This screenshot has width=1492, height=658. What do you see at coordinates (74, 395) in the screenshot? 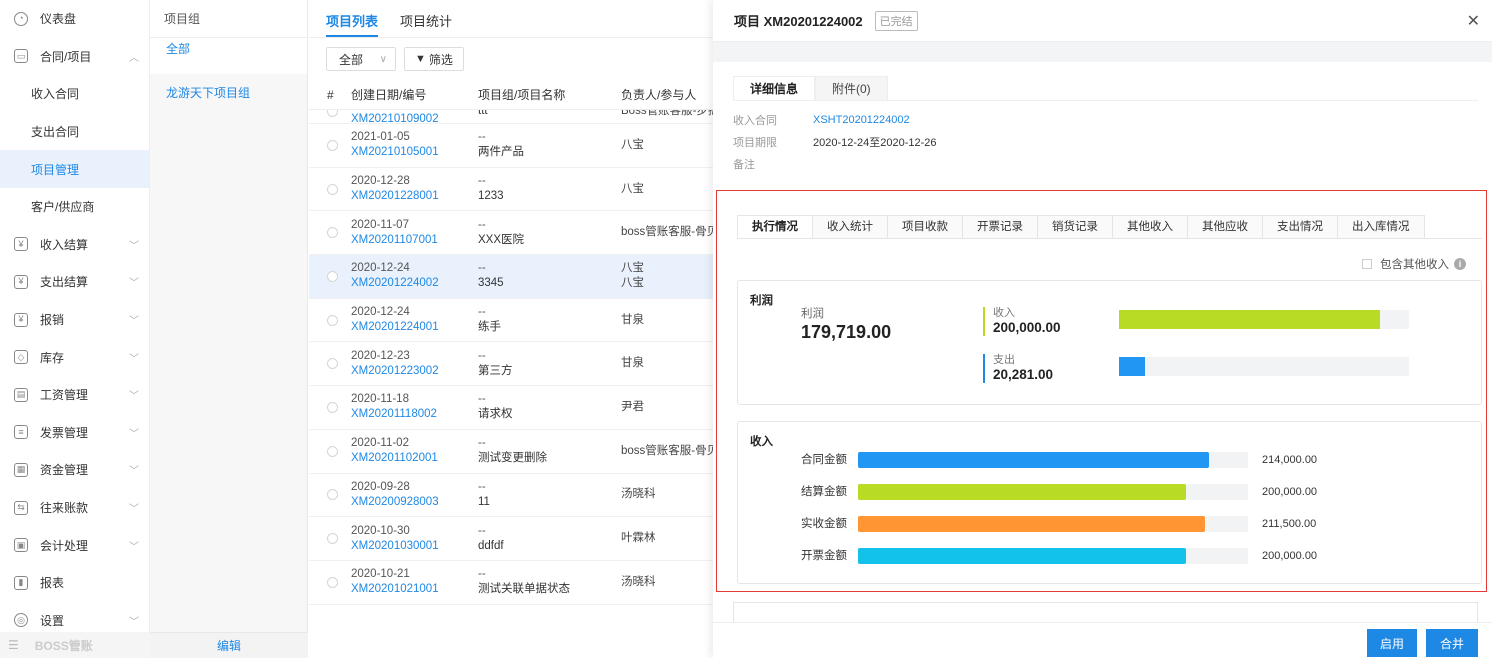
I see `sidebar-item-10: ▤ 工资管理 ﹀` at bounding box center [74, 395].